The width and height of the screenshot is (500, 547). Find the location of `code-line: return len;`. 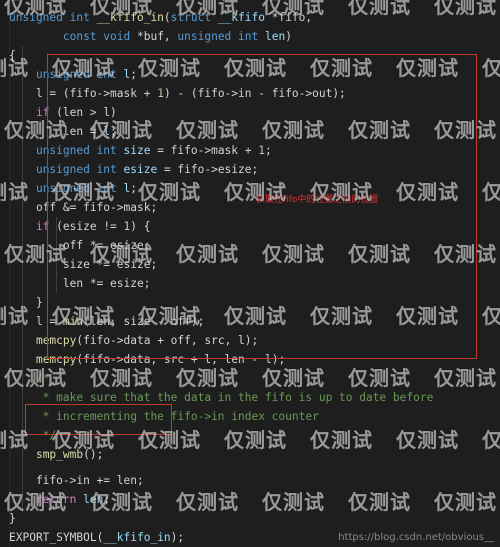

code-line: return len; is located at coordinates (254, 499).